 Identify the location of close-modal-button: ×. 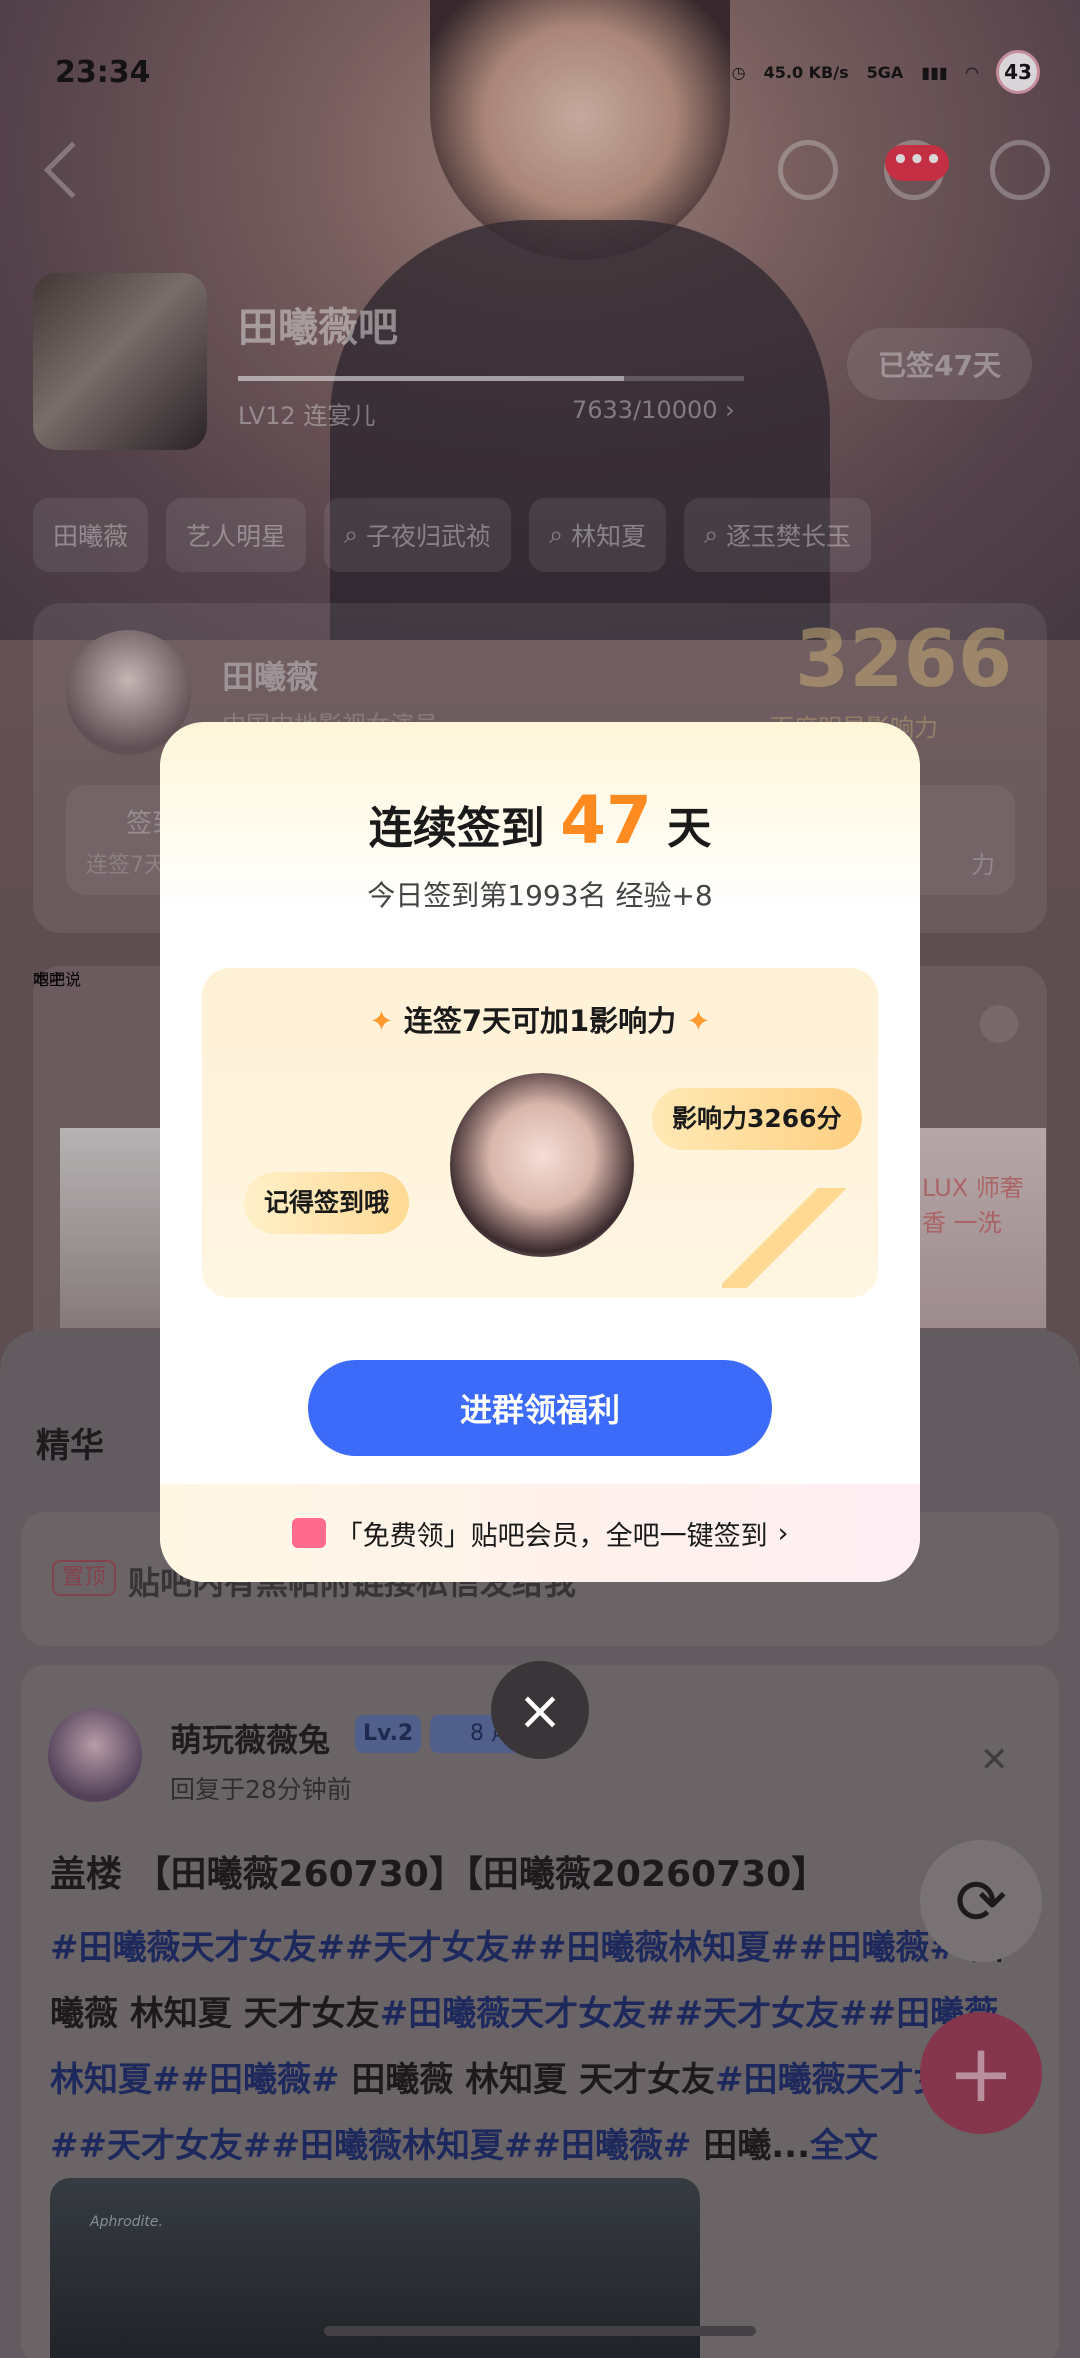
(540, 1710).